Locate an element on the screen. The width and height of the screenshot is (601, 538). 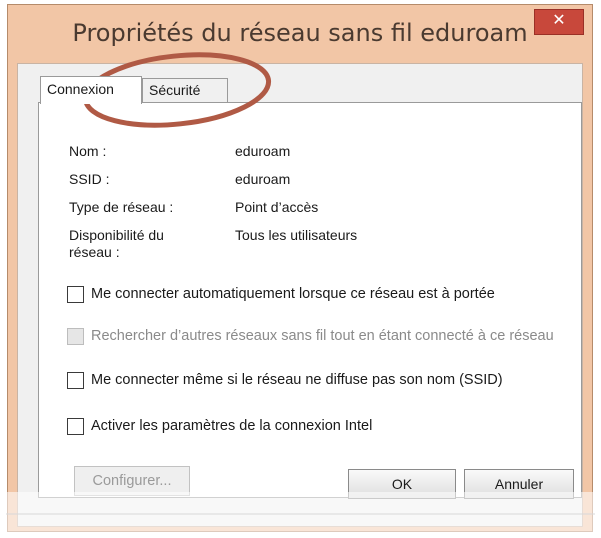
title-bar: Propriétés du réseau sans fil eduroam ✕ is located at coordinates (300, 31).